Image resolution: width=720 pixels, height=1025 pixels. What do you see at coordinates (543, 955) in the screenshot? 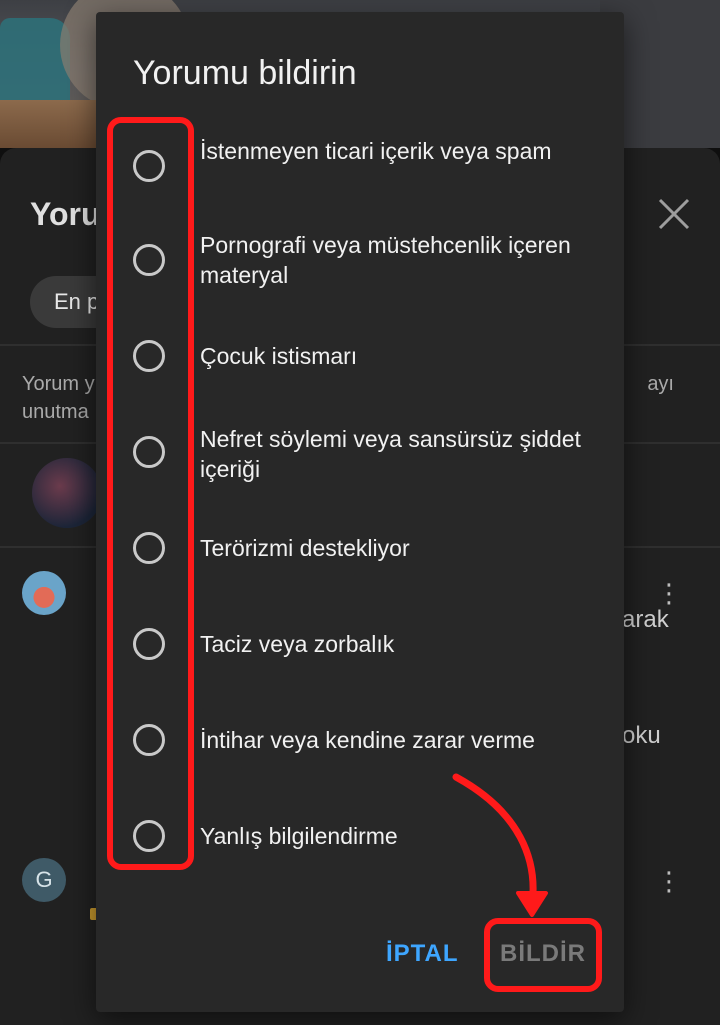
I see `annotation-report-highlight` at bounding box center [543, 955].